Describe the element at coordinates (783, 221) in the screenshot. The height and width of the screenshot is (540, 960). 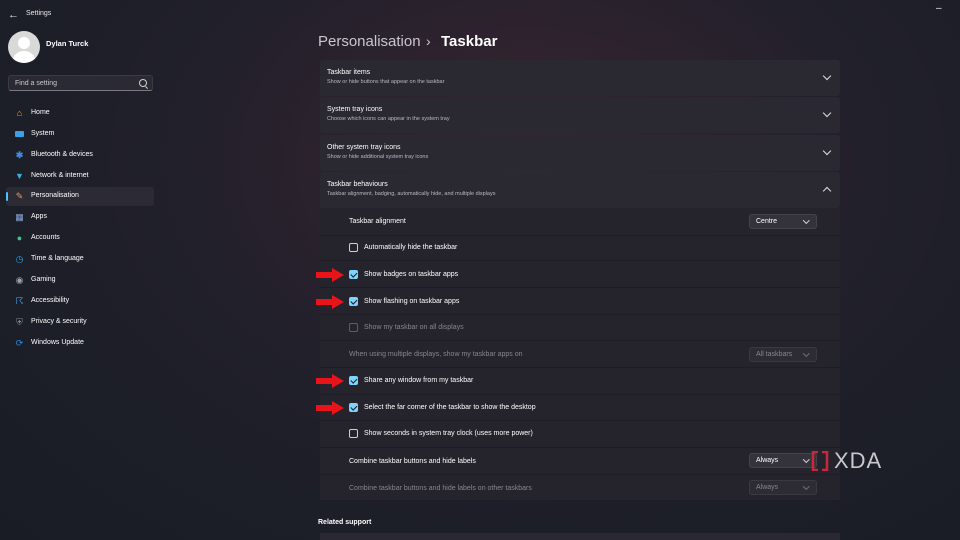
I see `taskbar-alignment-dropdown: Centre` at that location.